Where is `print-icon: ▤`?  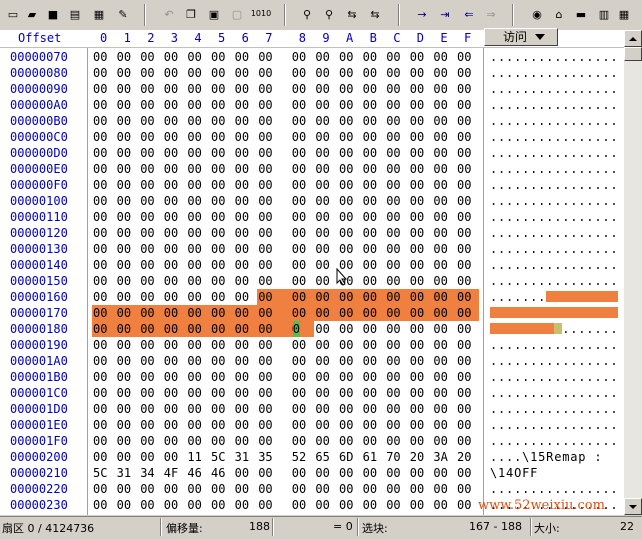 print-icon: ▤ is located at coordinates (75, 14).